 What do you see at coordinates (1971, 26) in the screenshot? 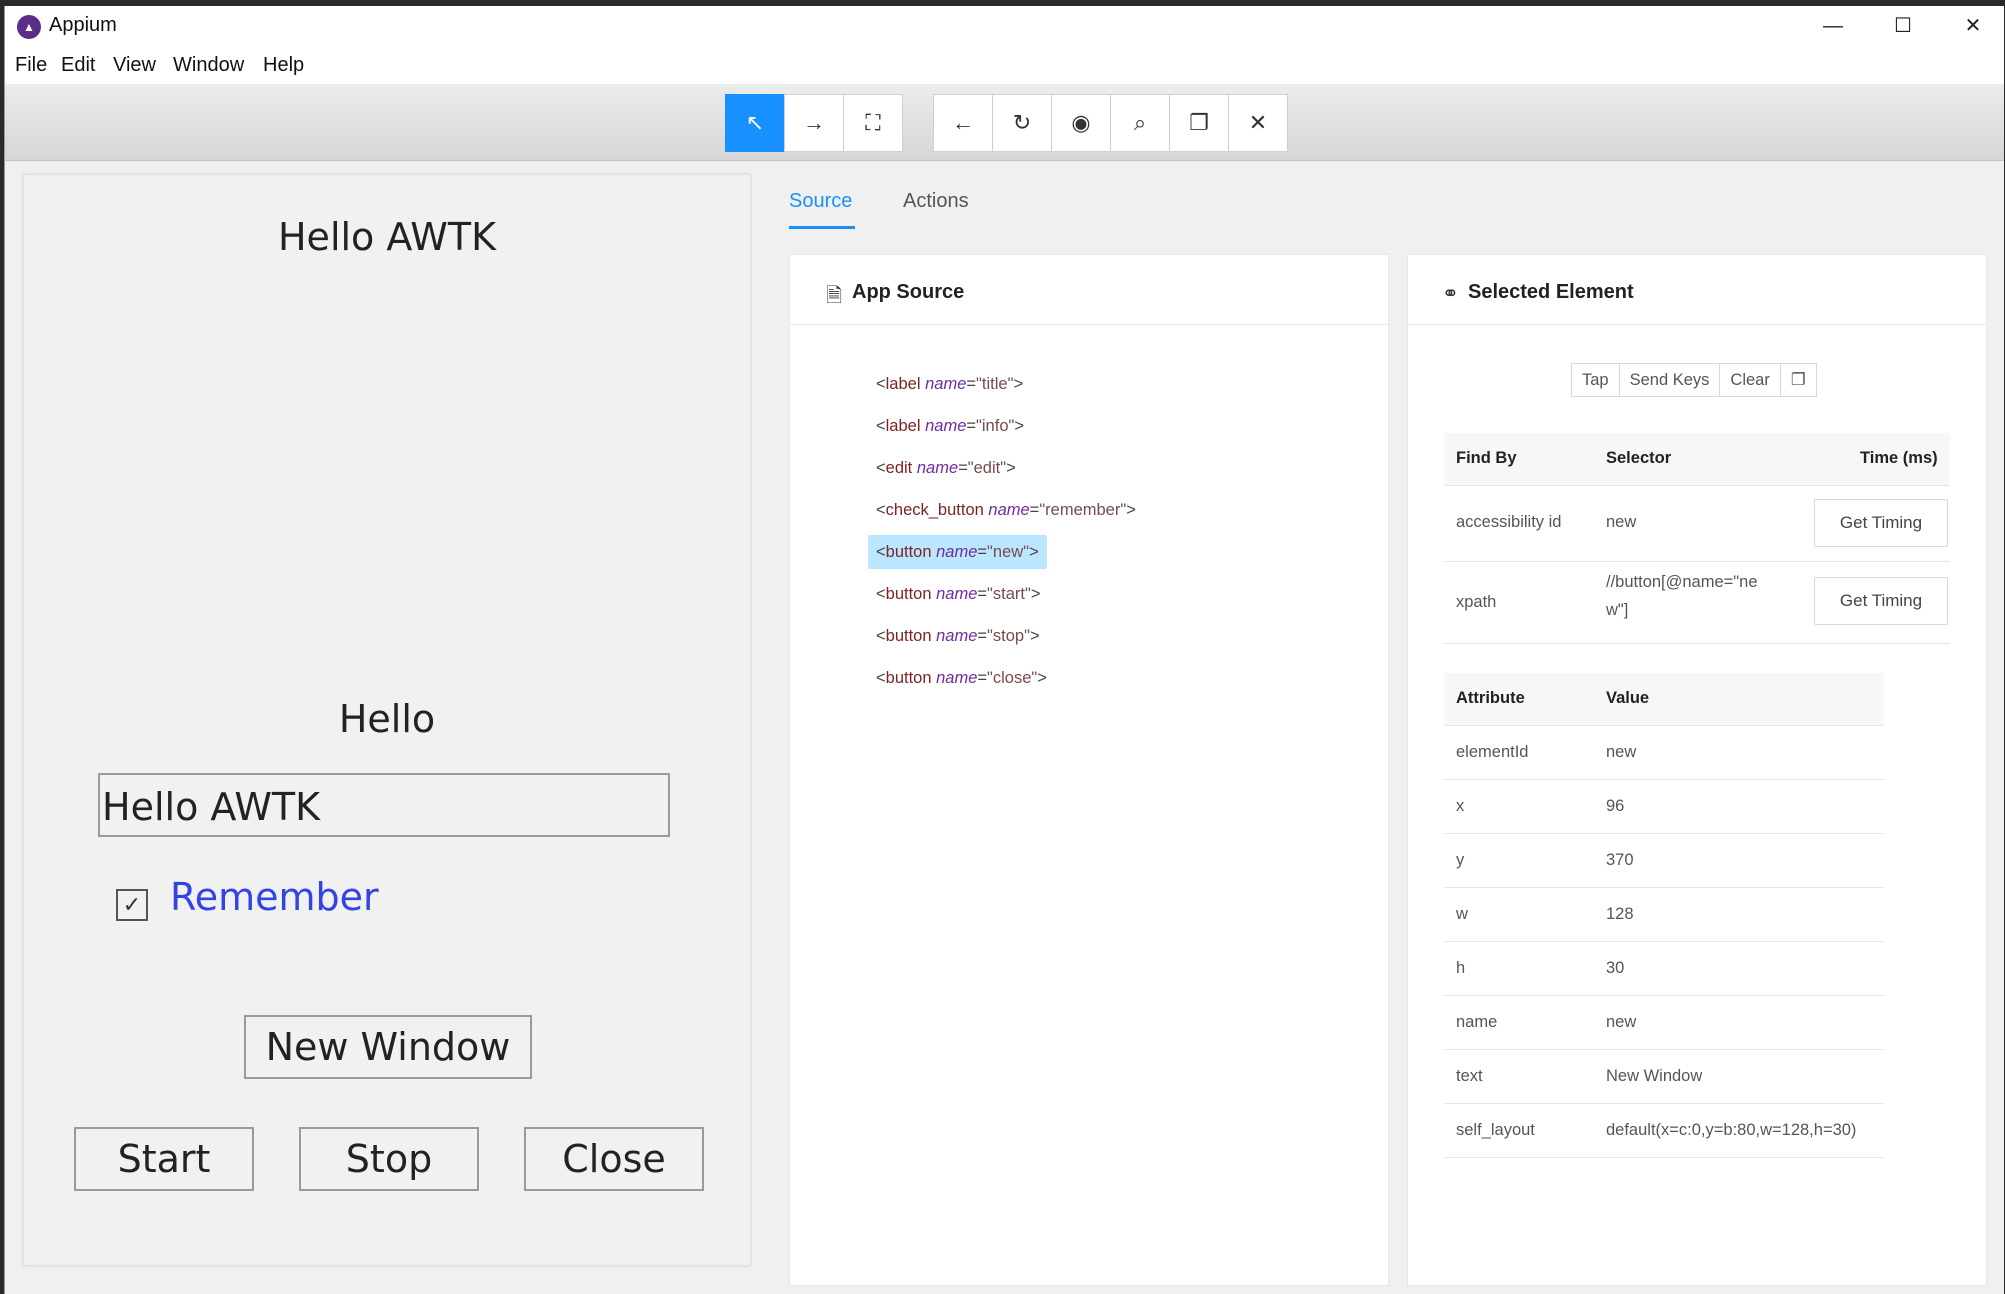
I see `close-window-button: ✕` at bounding box center [1971, 26].